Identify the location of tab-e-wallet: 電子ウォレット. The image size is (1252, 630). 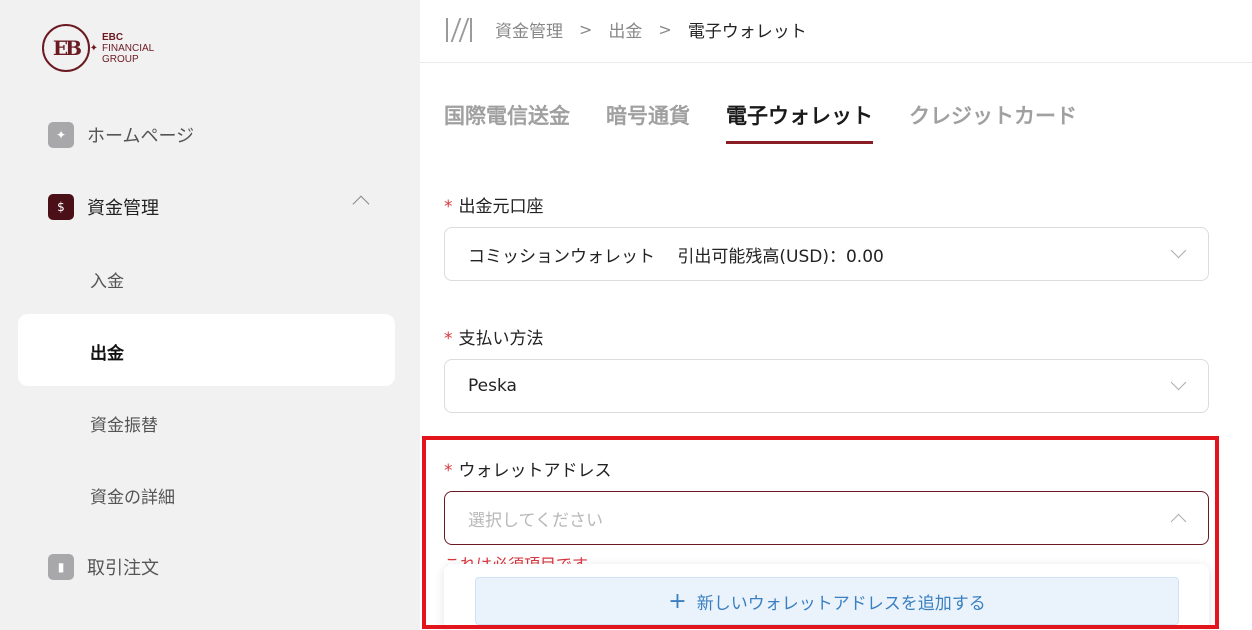
(799, 122).